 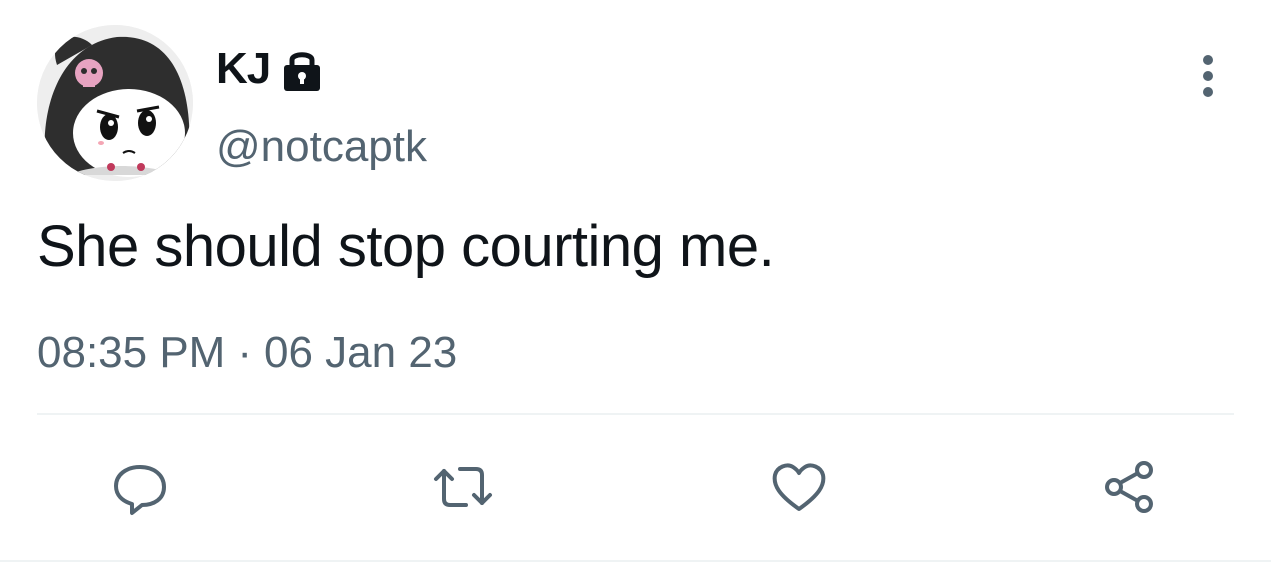 I want to click on reply-button, so click(x=140, y=487).